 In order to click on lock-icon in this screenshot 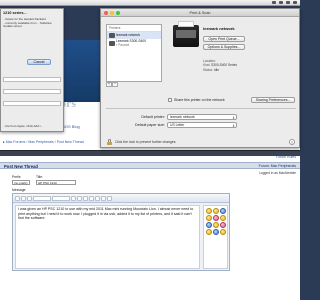, I will do `click(109, 142)`.